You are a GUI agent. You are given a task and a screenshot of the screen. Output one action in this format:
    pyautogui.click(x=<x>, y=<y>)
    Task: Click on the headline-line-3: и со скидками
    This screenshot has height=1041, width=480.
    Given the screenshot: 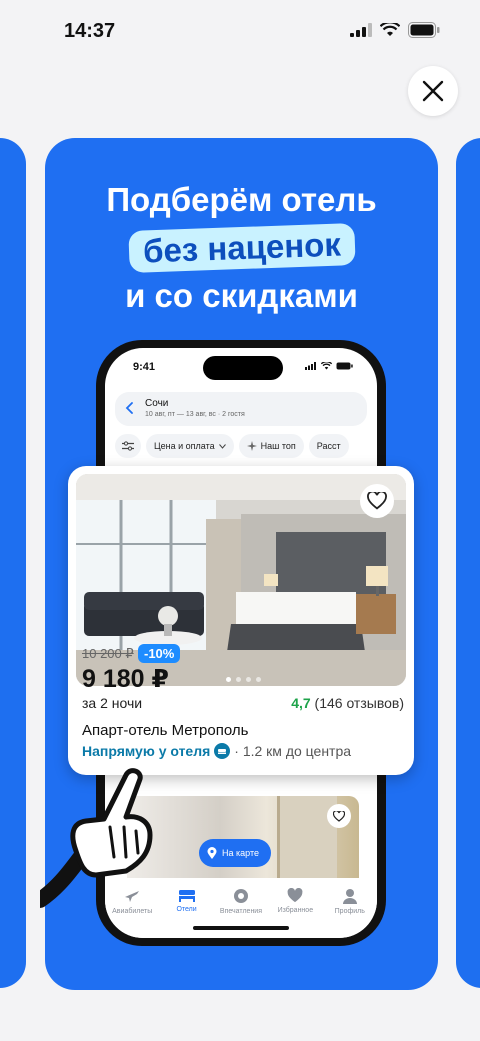 What is the action you would take?
    pyautogui.click(x=241, y=295)
    